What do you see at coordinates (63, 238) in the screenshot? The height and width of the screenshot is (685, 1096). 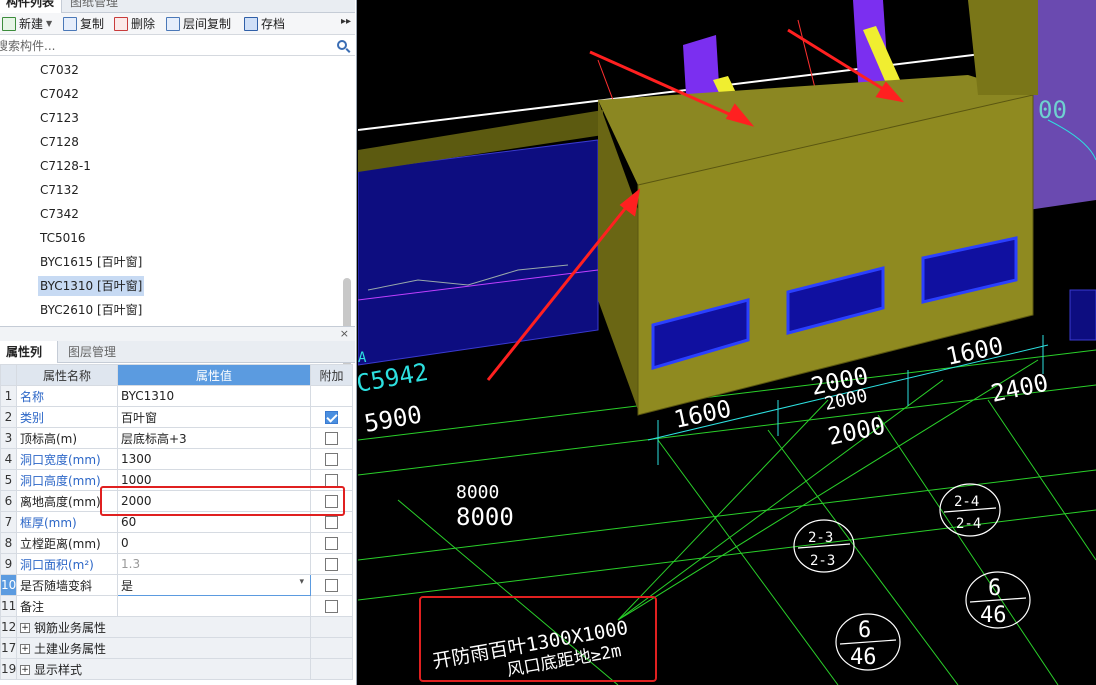 I see `list-item: TC5016` at bounding box center [63, 238].